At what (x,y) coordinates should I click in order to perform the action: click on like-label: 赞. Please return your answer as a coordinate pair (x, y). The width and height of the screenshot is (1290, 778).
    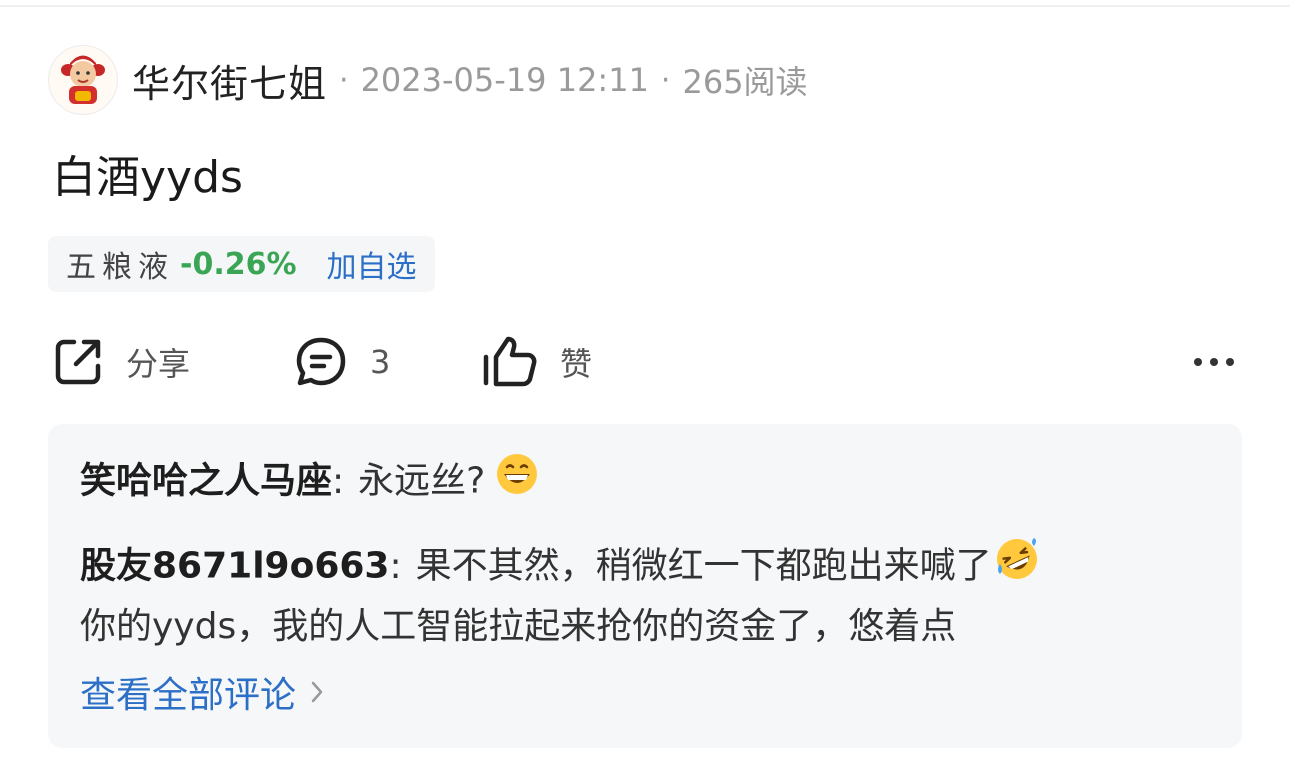
    Looking at the image, I should click on (576, 364).